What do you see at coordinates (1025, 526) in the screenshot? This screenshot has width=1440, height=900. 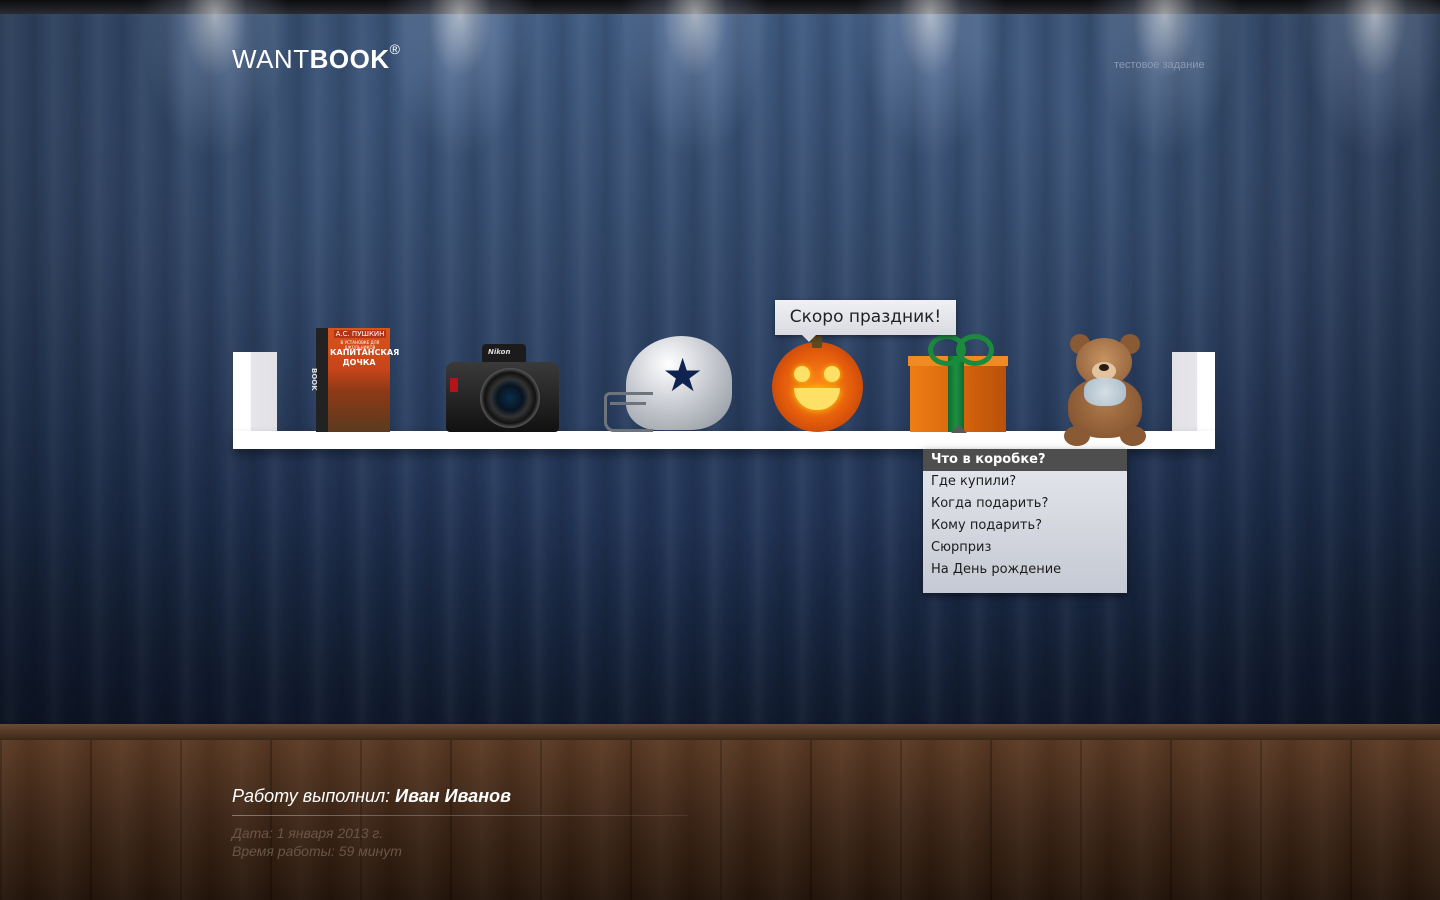 I see `menu-item-whom-to-give: Кому подарить?` at bounding box center [1025, 526].